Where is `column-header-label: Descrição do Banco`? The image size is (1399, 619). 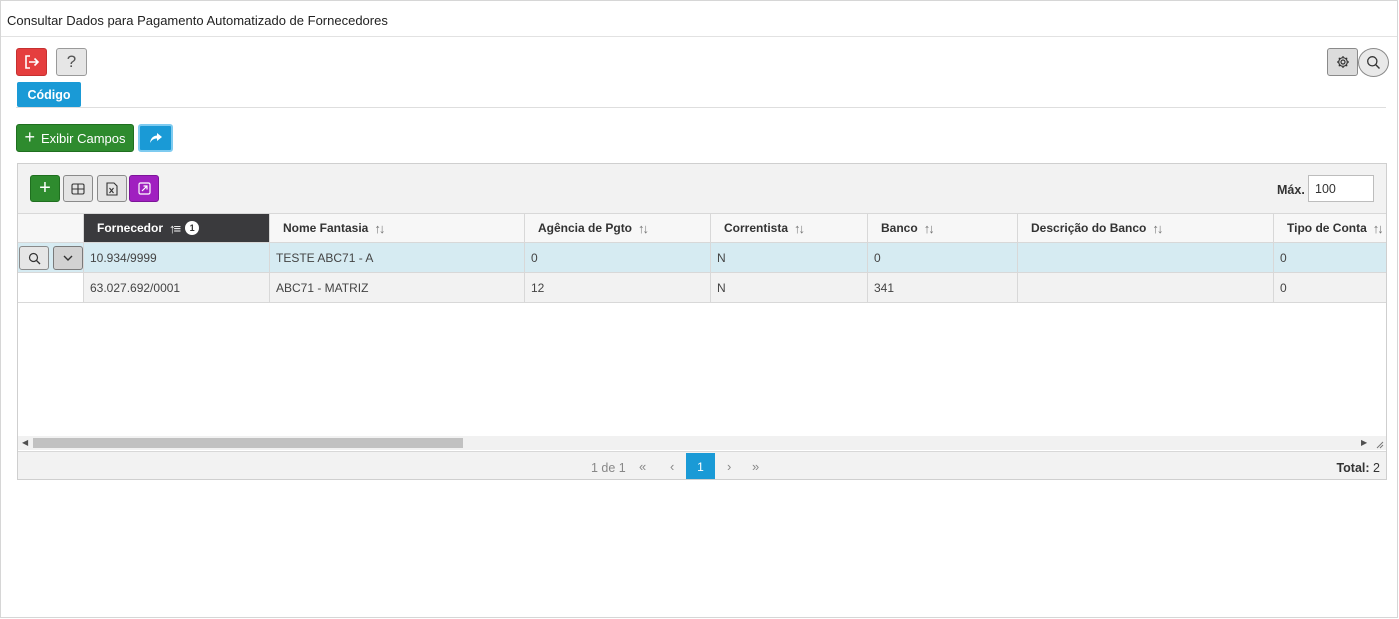
column-header-label: Descrição do Banco is located at coordinates (1089, 228).